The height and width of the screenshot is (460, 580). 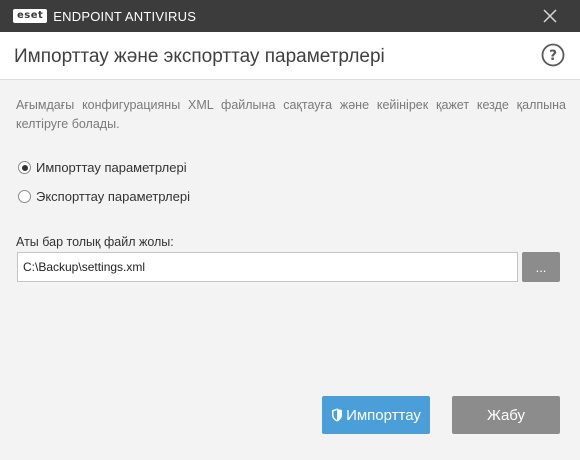 I want to click on import-button: Импорттау, so click(x=376, y=415).